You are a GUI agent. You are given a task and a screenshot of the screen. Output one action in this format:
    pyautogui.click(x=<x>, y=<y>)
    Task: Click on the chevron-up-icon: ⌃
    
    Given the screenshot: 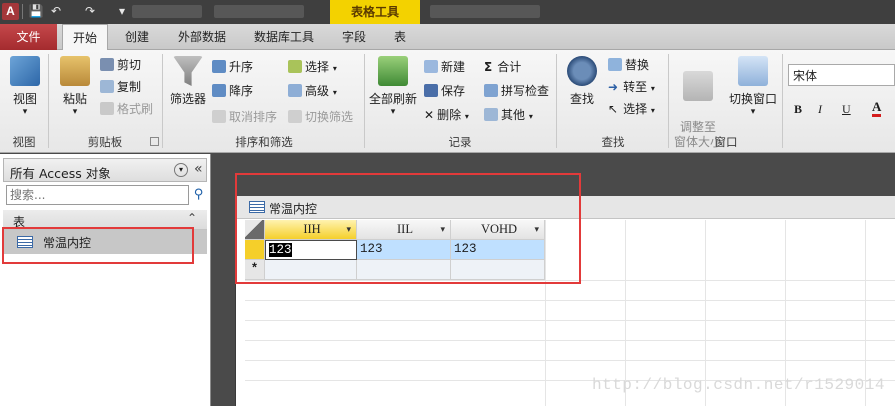 What is the action you would take?
    pyautogui.click(x=192, y=218)
    